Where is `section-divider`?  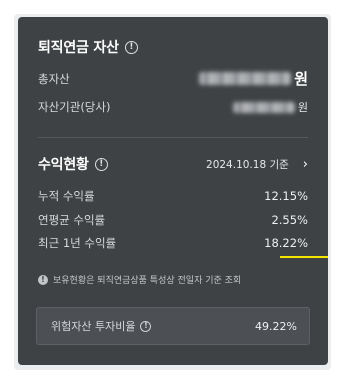 section-divider is located at coordinates (173, 137).